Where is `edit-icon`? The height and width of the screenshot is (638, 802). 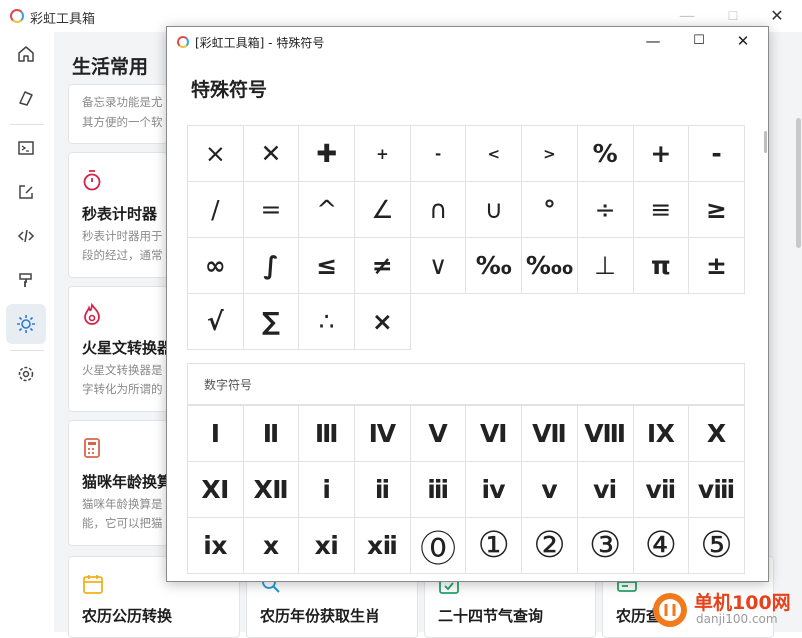
edit-icon is located at coordinates (26, 192).